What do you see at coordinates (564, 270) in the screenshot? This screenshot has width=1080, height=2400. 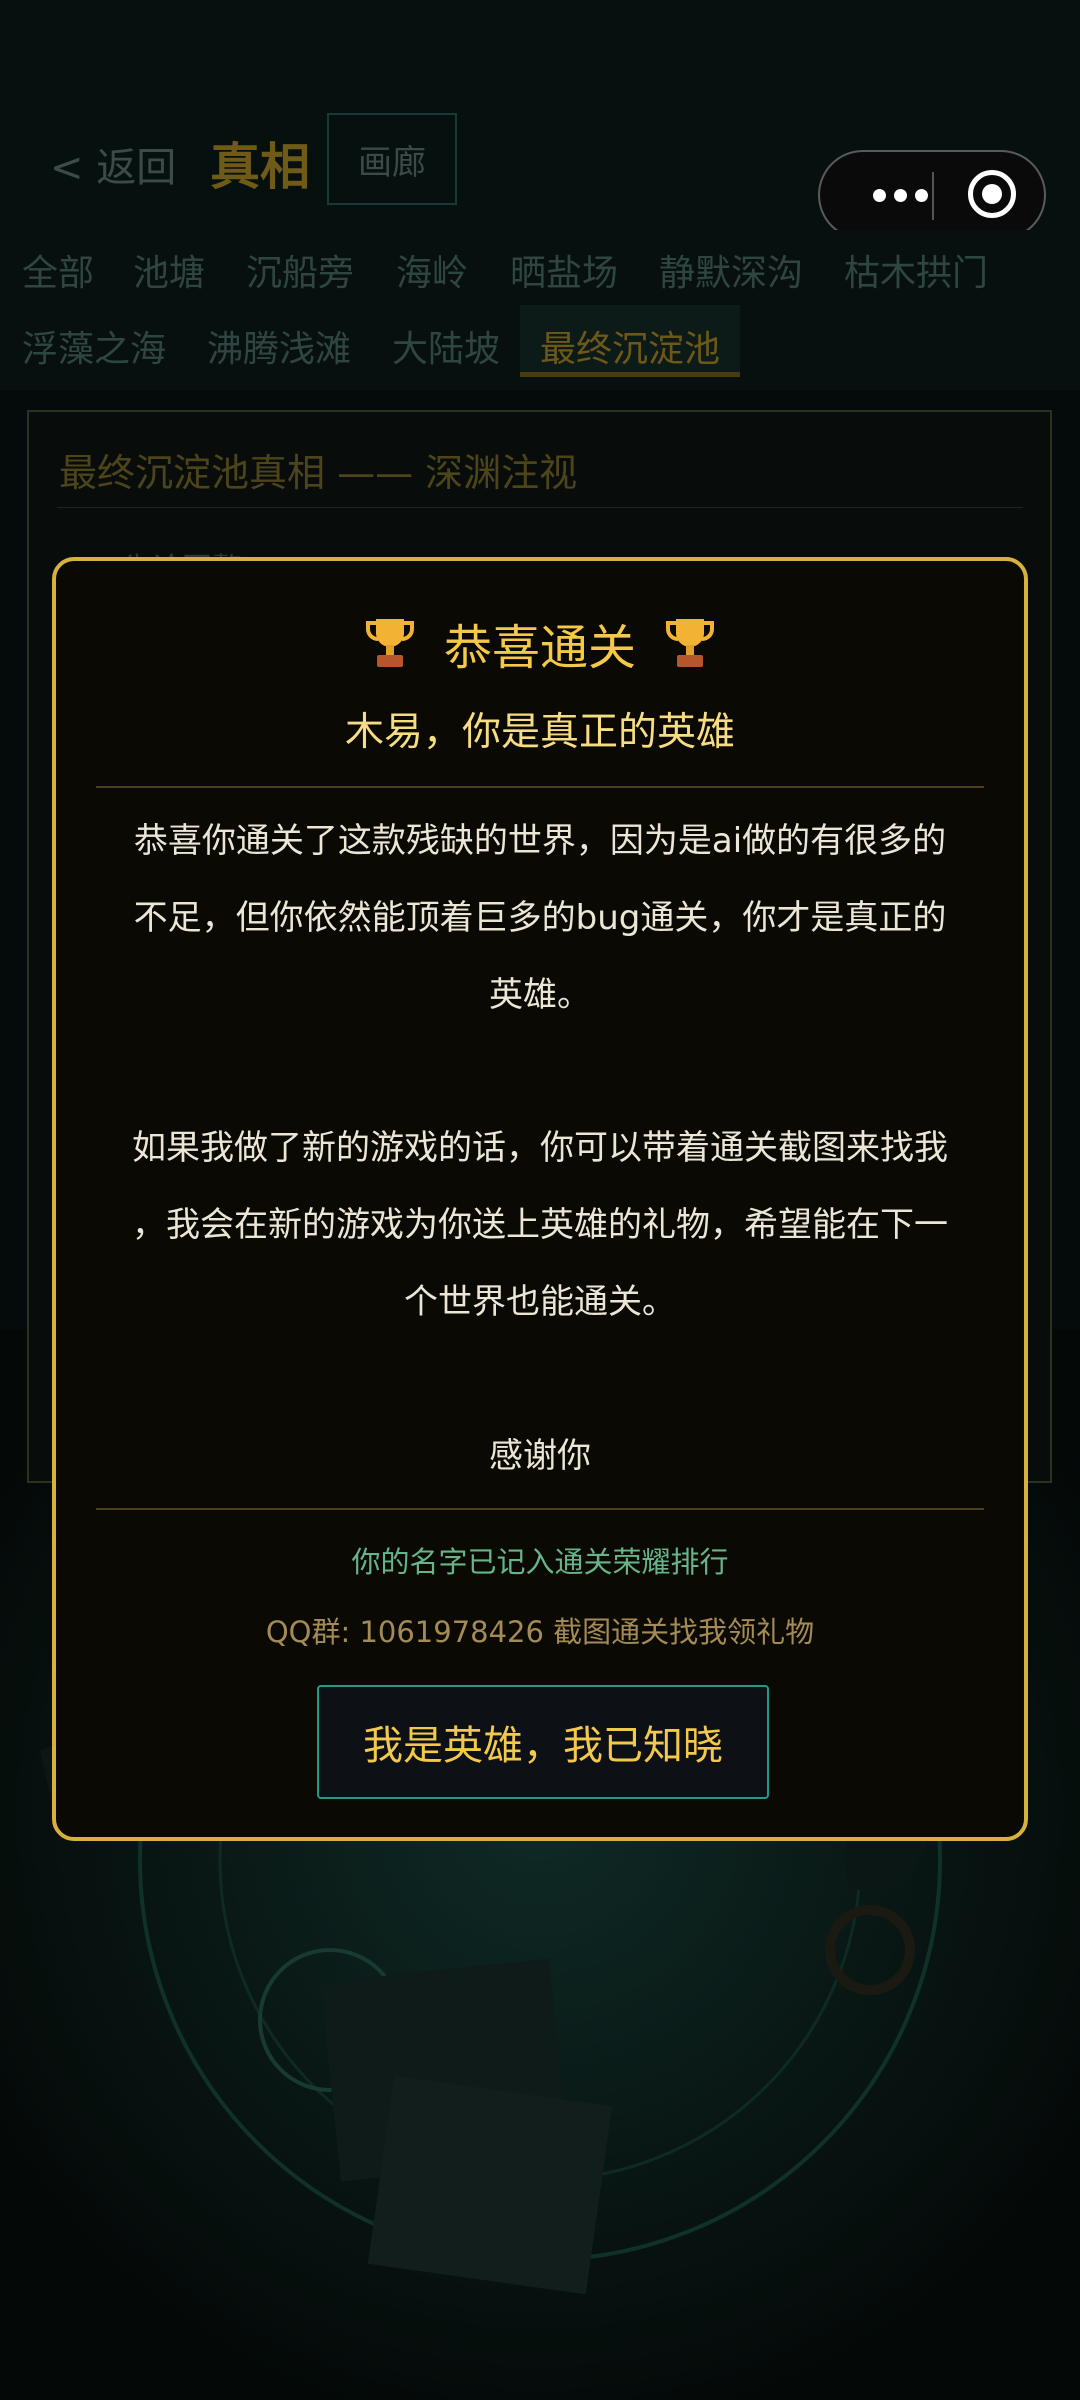 I see `tab-salt-field: 晒盐场` at bounding box center [564, 270].